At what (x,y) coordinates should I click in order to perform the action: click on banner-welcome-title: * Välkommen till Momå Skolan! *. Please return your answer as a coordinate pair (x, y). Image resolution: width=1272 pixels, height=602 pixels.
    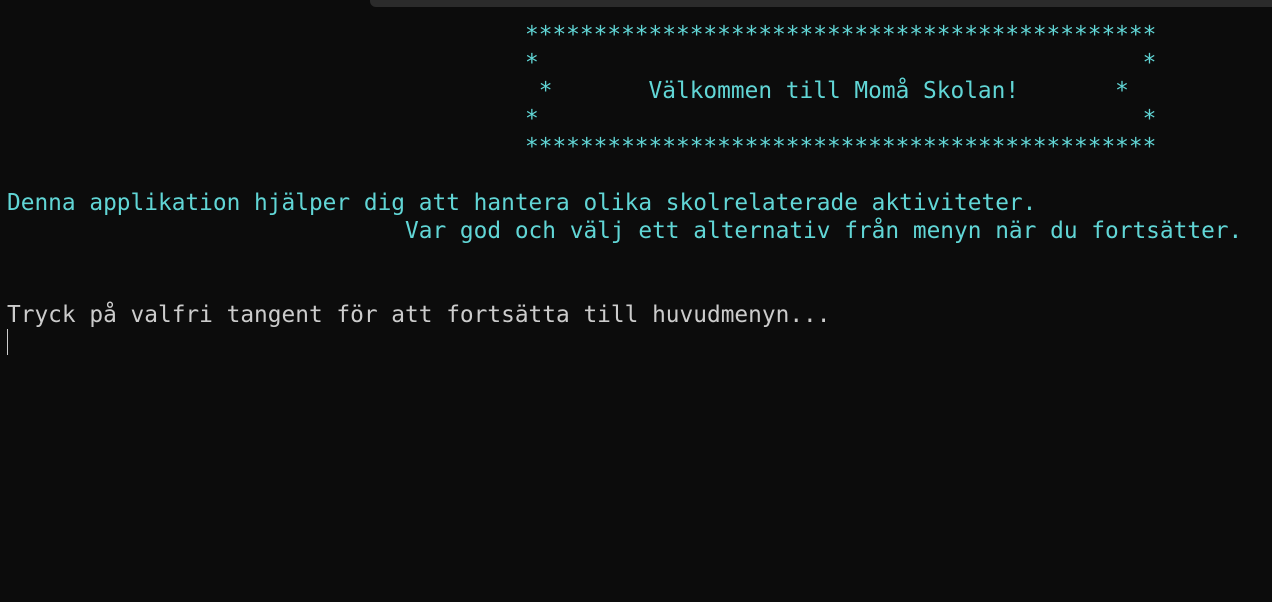
    Looking at the image, I should click on (827, 91).